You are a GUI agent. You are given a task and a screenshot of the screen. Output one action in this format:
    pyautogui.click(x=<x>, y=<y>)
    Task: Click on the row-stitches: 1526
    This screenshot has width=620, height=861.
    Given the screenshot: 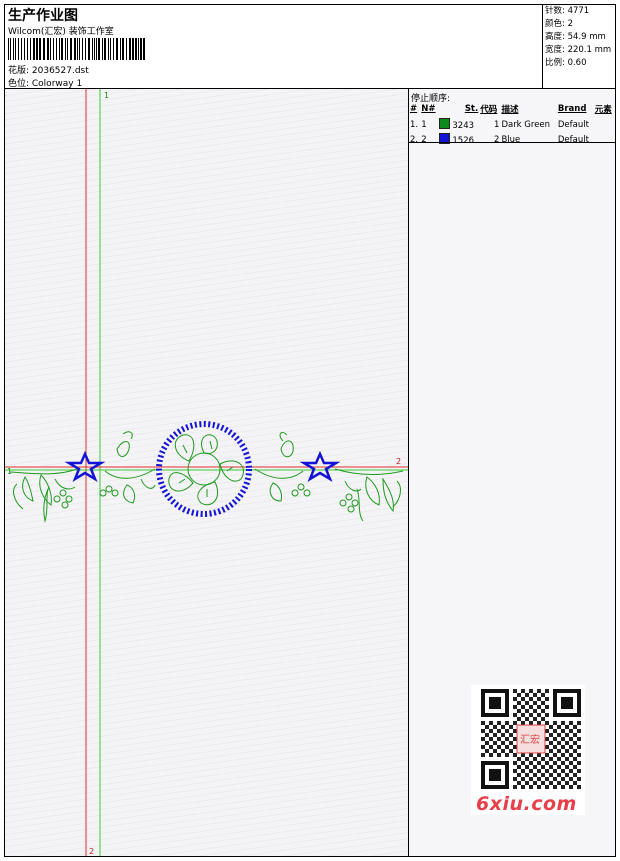 What is the action you would take?
    pyautogui.click(x=463, y=141)
    